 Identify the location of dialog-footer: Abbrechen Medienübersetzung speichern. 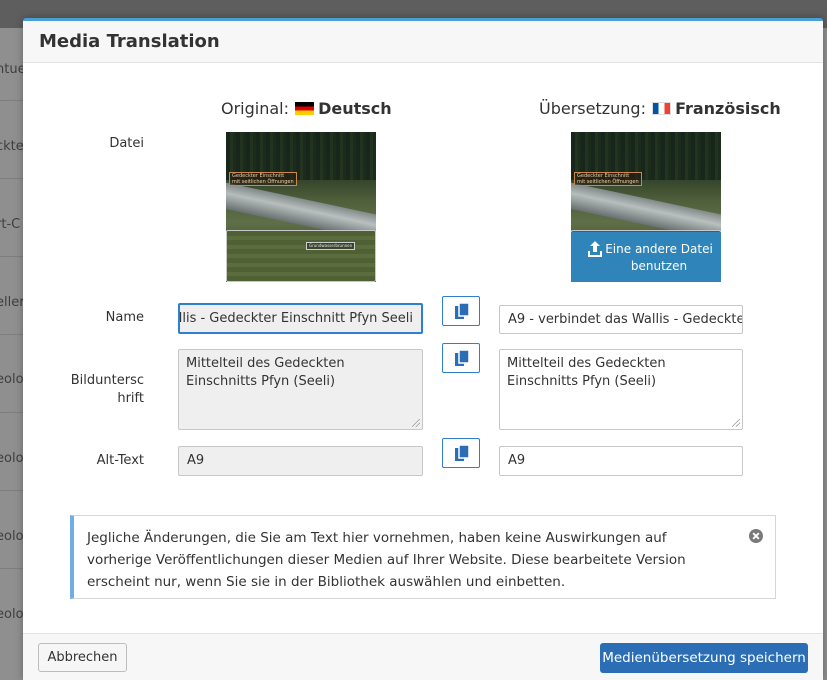
(423, 656).